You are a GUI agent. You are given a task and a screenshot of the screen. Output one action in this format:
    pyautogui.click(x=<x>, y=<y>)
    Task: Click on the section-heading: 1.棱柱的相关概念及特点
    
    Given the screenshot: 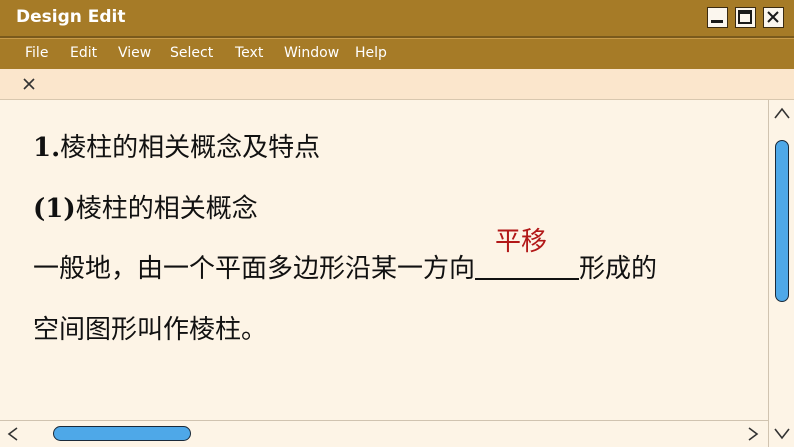 What is the action you would take?
    pyautogui.click(x=176, y=145)
    